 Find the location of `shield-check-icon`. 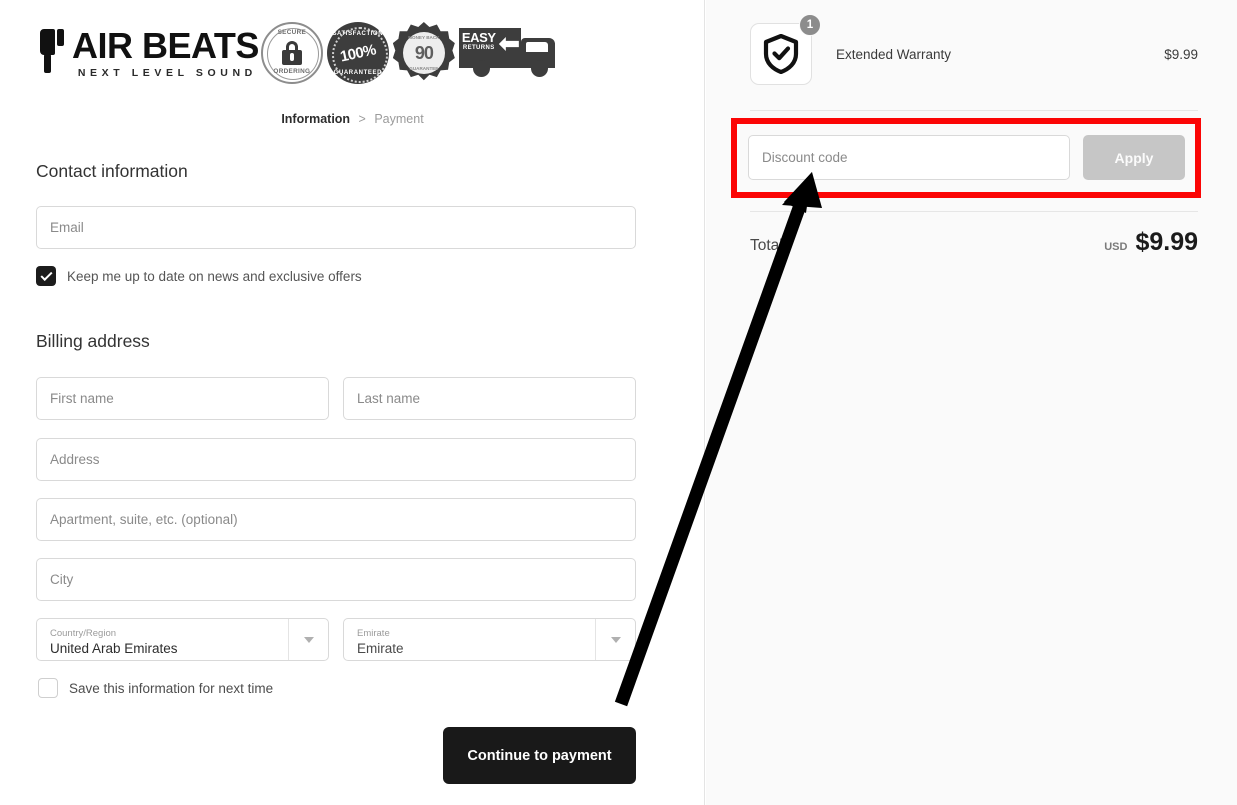

shield-check-icon is located at coordinates (781, 54).